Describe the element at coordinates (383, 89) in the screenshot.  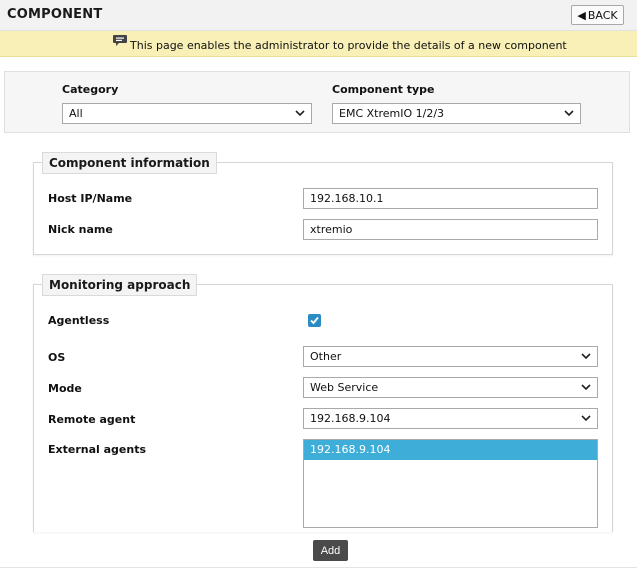
I see `component-type-label: Component type` at that location.